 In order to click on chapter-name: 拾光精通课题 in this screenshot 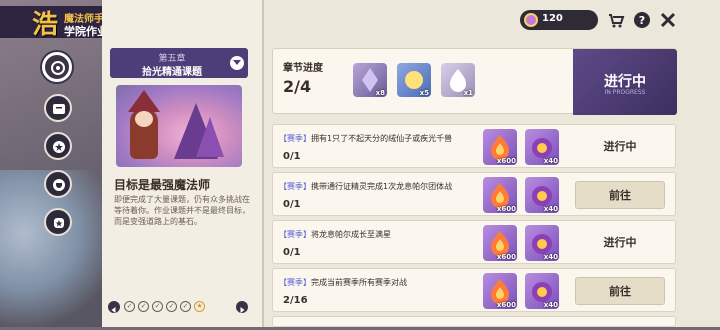, I will do `click(172, 72)`.